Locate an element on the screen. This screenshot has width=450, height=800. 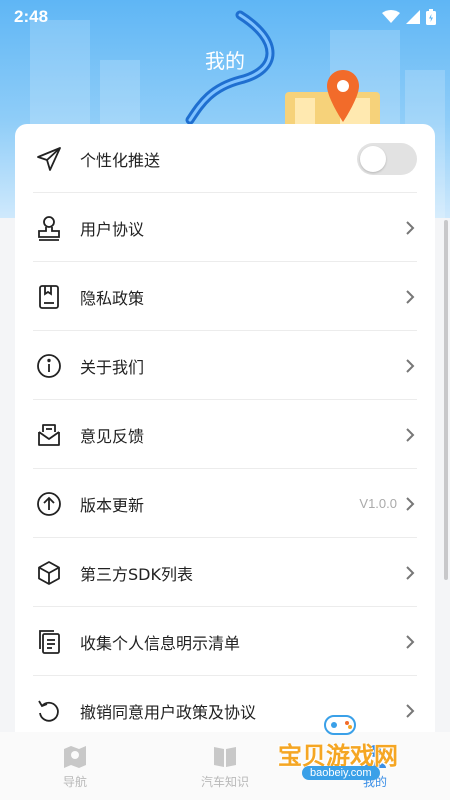
nav-tab-mine: 我的 is located at coordinates (375, 766).